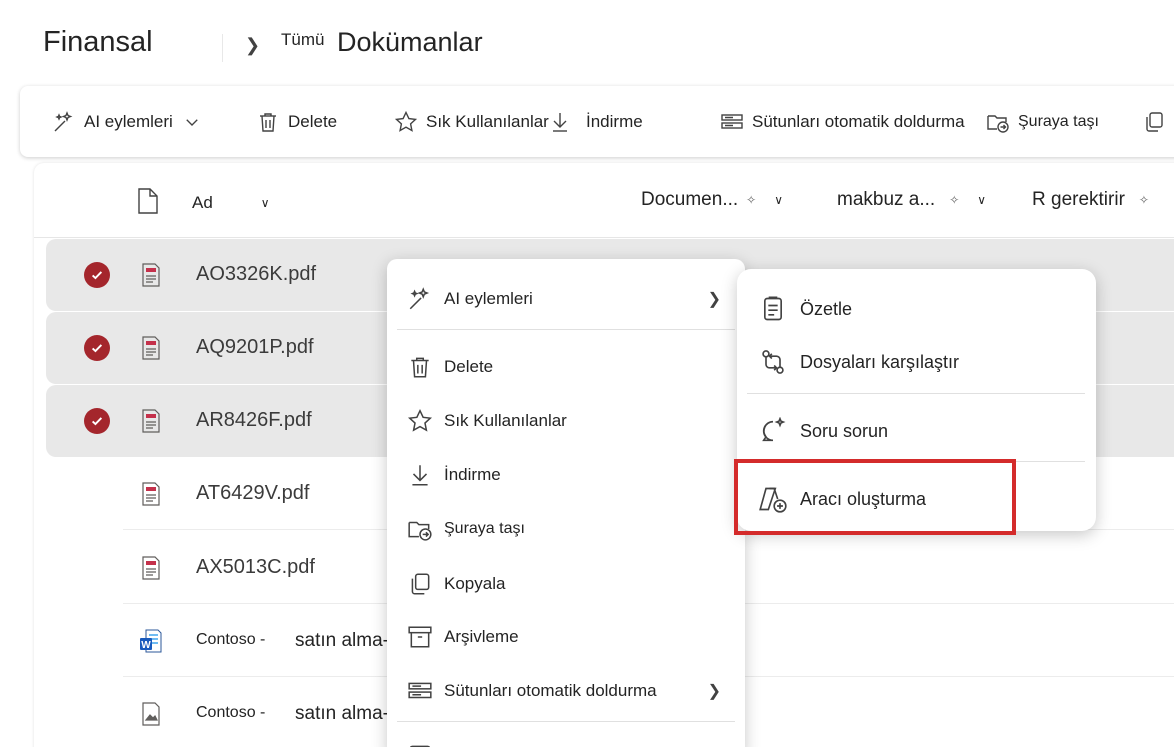  Describe the element at coordinates (469, 366) in the screenshot. I see `menu-item-label: Delete` at that location.